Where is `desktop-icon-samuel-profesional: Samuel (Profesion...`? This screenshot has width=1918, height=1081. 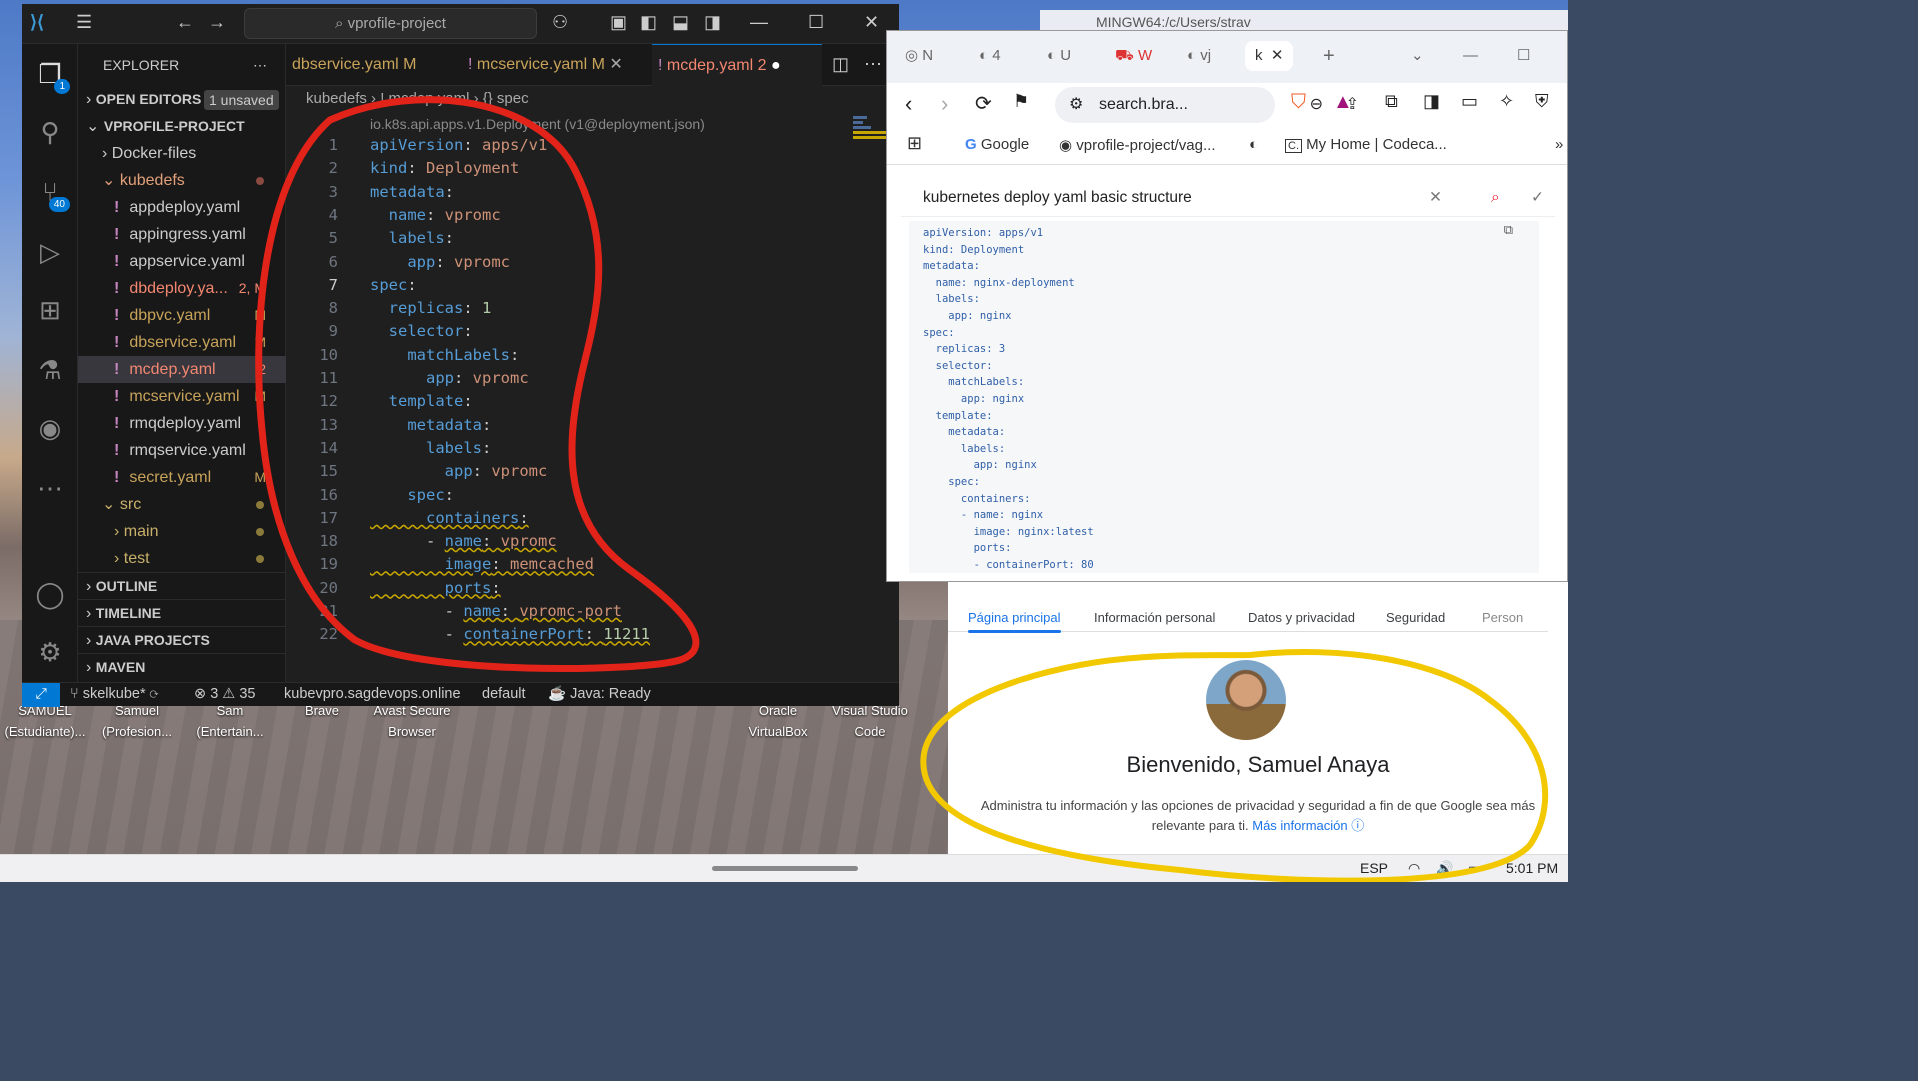 desktop-icon-samuel-profesional: Samuel (Profesion... is located at coordinates (137, 721).